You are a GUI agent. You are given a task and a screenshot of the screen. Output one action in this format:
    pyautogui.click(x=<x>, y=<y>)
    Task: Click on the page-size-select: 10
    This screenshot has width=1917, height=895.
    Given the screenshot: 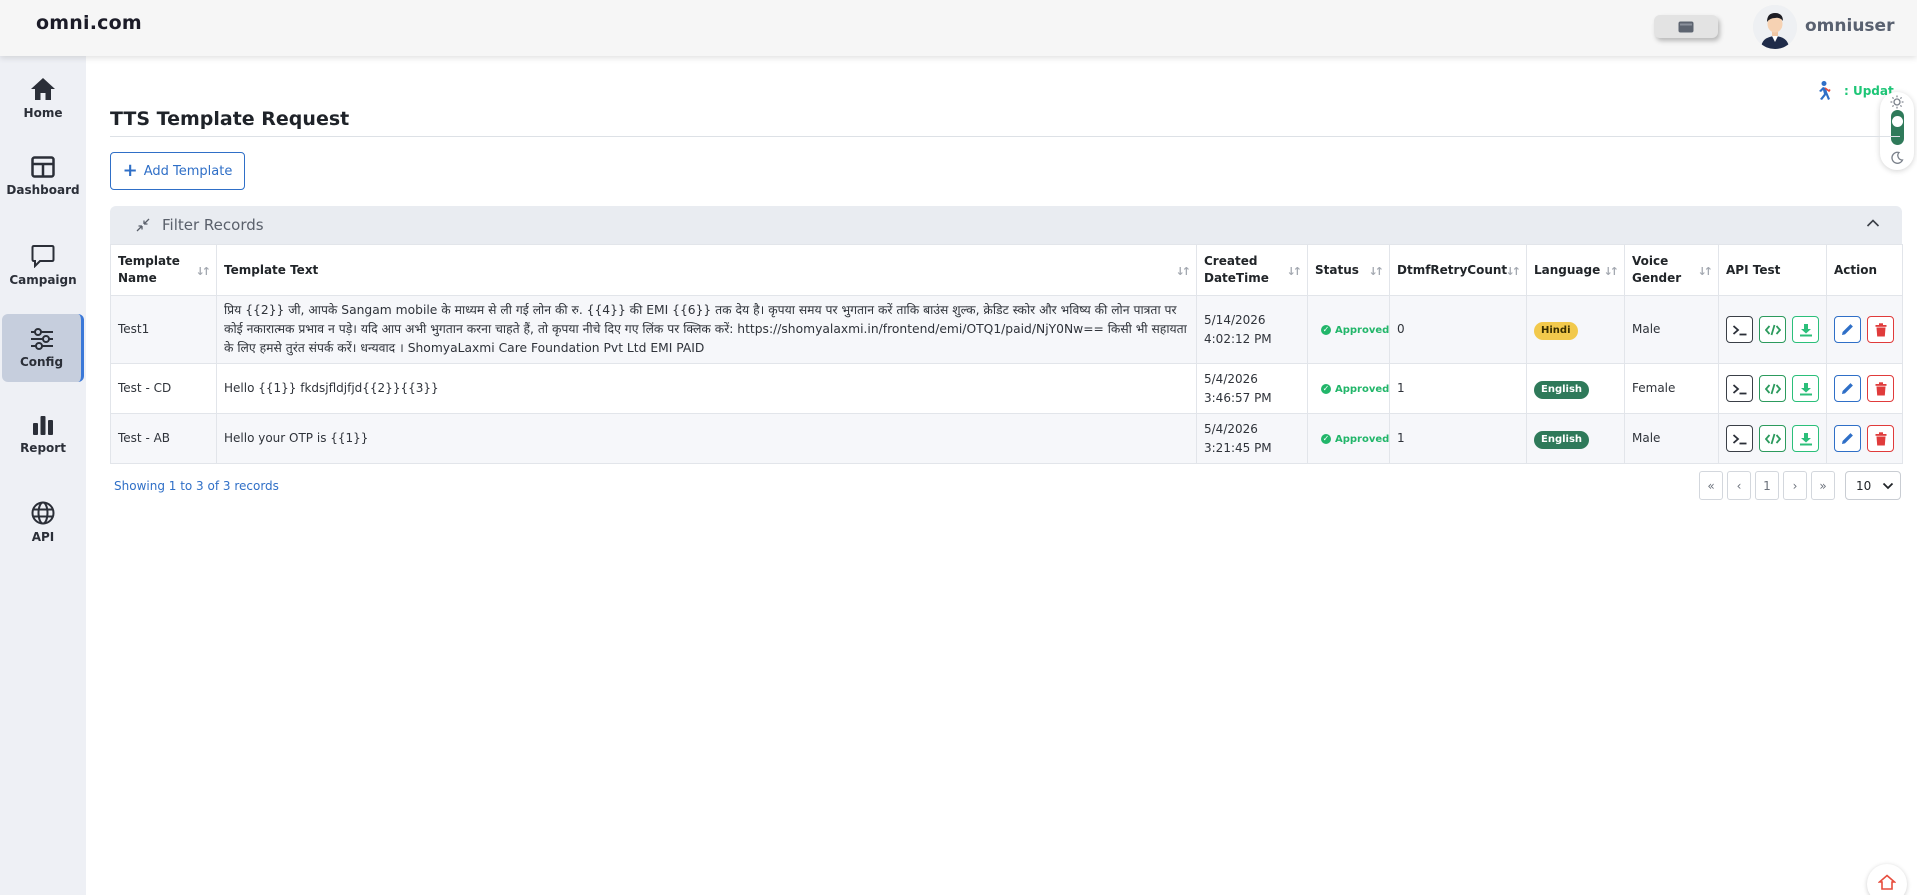 What is the action you would take?
    pyautogui.click(x=1873, y=485)
    